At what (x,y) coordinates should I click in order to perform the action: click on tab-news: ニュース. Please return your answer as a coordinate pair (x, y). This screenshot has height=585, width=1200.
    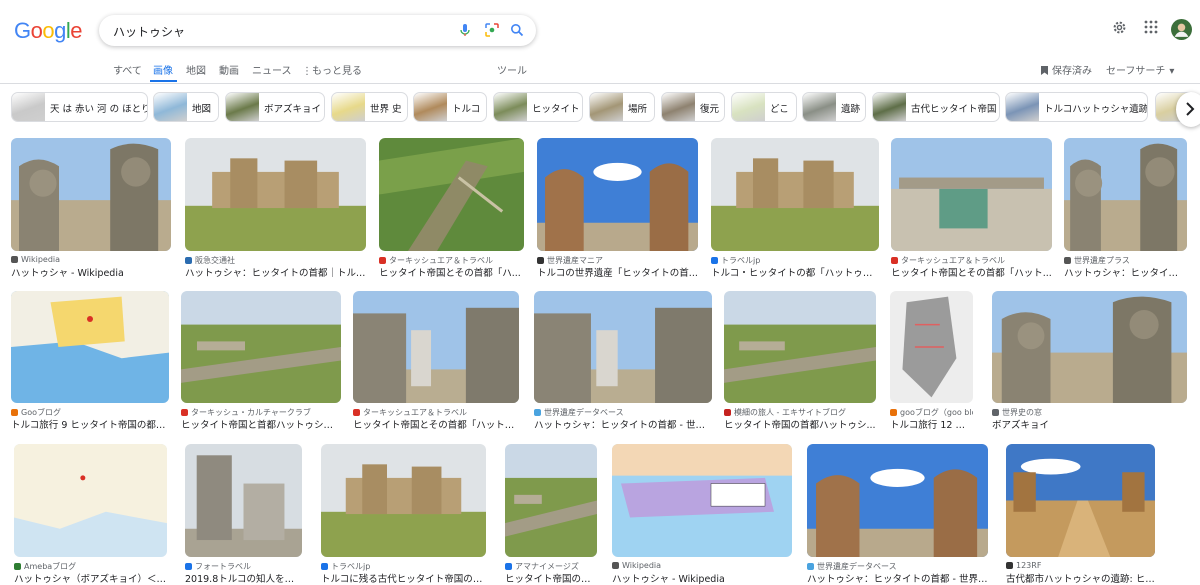
    Looking at the image, I should click on (272, 69).